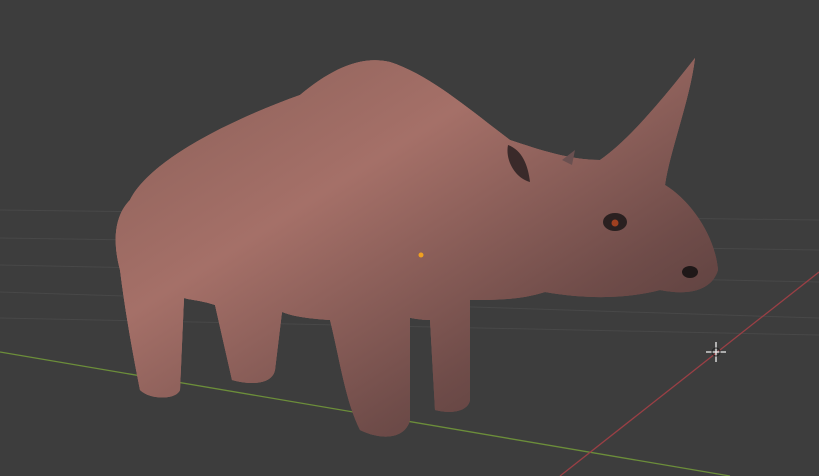  What do you see at coordinates (421, 255) in the screenshot?
I see `object-origin-icon` at bounding box center [421, 255].